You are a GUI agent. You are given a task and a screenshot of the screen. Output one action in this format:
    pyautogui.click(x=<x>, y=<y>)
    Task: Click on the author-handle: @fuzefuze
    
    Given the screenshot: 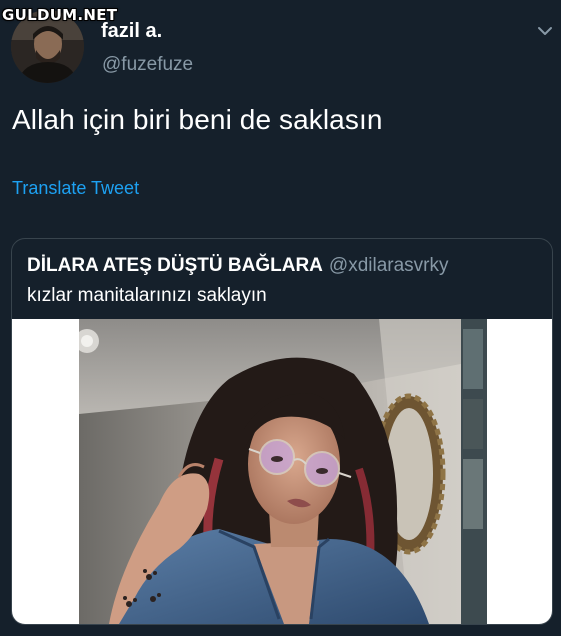 What is the action you would take?
    pyautogui.click(x=147, y=65)
    